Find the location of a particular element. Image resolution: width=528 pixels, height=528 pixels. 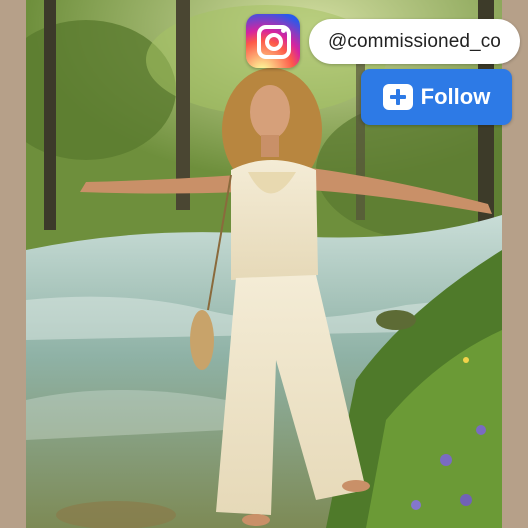

instagram-logo-icon is located at coordinates (273, 41).